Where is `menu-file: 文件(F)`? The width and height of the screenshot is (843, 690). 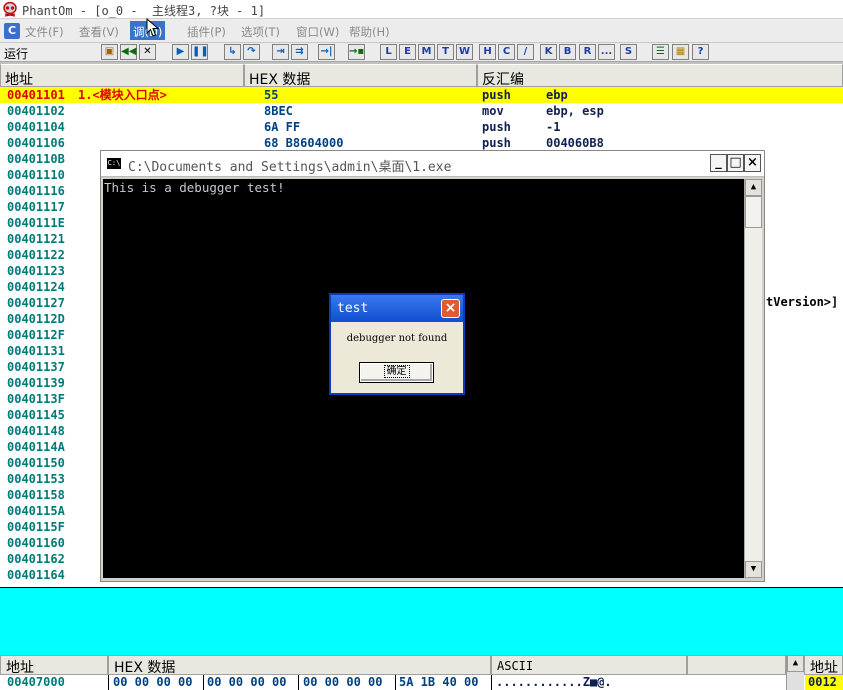 menu-file: 文件(F) is located at coordinates (44, 32).